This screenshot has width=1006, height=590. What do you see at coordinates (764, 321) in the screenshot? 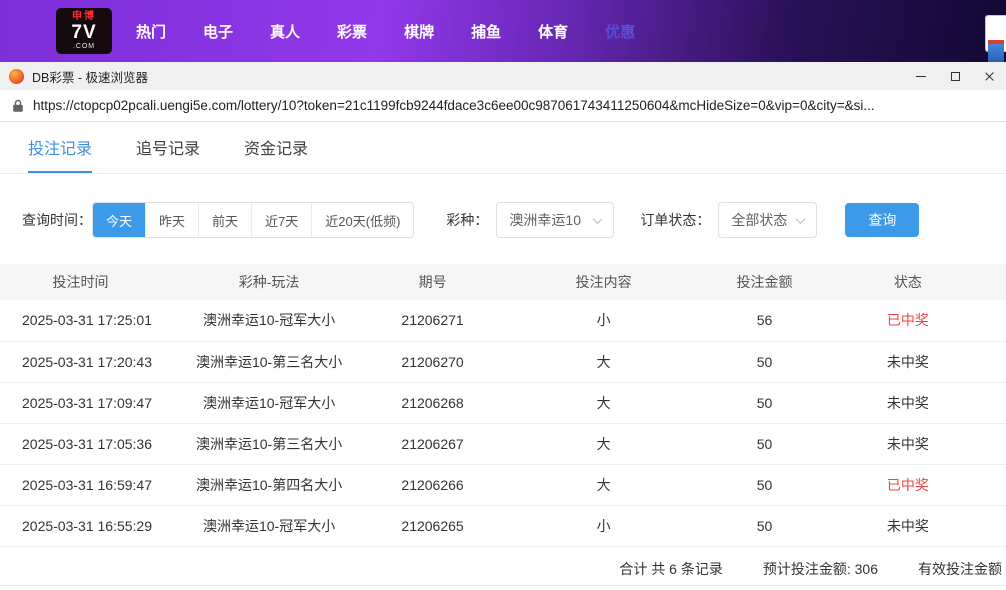
I see `cell-amount: 56` at bounding box center [764, 321].